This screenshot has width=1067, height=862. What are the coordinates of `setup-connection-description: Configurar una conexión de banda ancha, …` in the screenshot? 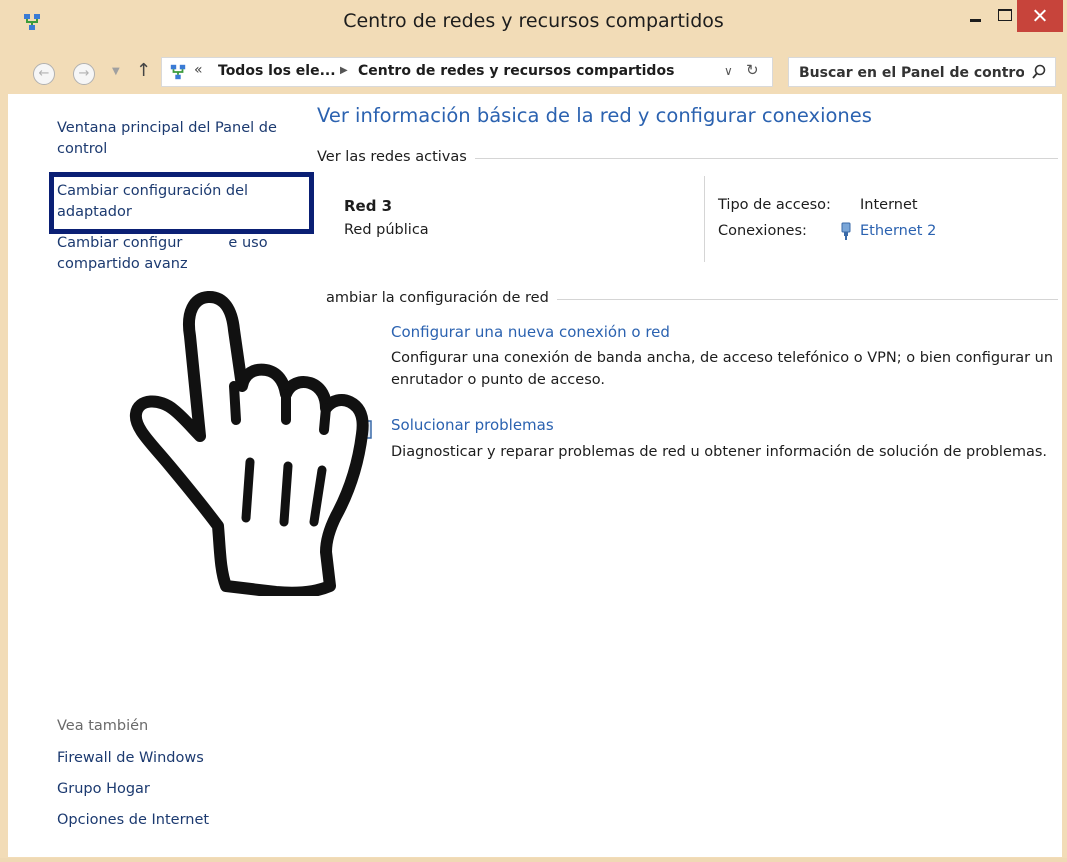 It's located at (722, 369).